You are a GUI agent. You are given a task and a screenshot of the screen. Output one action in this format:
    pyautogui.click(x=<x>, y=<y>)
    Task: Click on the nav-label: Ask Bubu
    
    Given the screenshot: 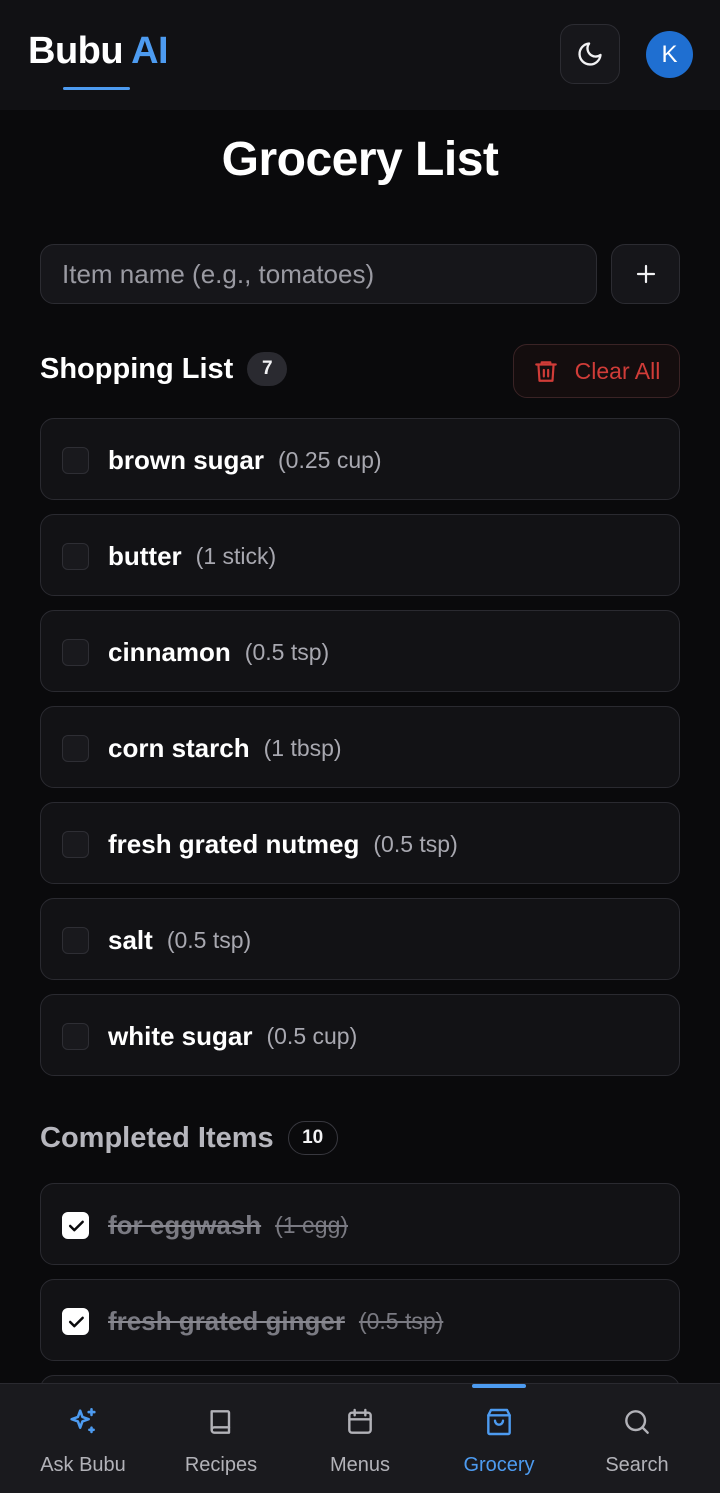 What is the action you would take?
    pyautogui.click(x=83, y=1465)
    